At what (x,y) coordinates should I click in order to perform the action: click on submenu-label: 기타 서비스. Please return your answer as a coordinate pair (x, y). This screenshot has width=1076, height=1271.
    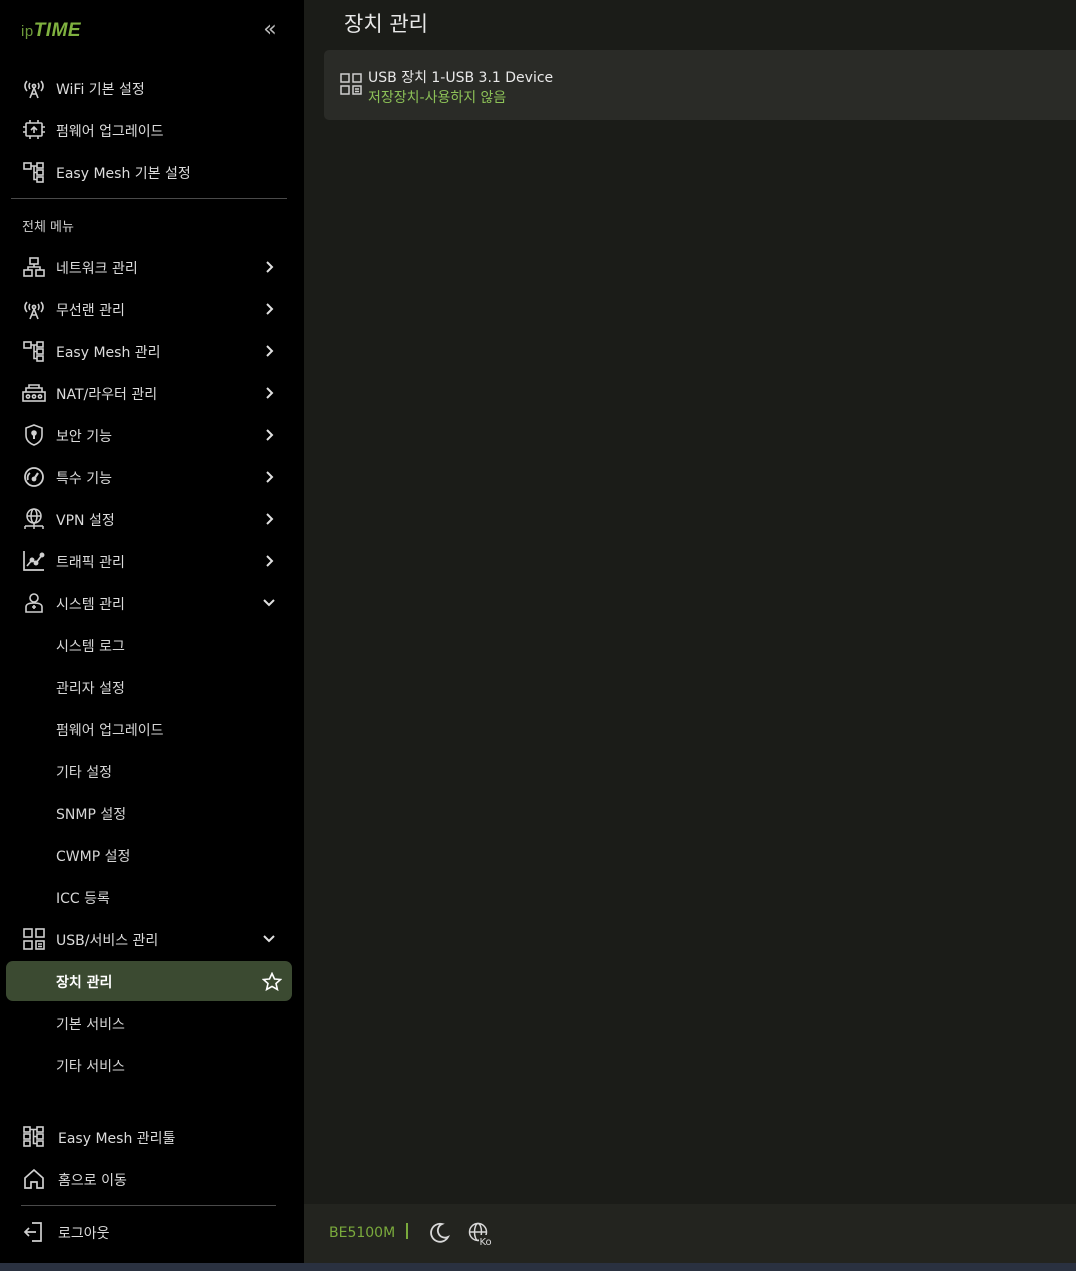
    Looking at the image, I should click on (90, 1067).